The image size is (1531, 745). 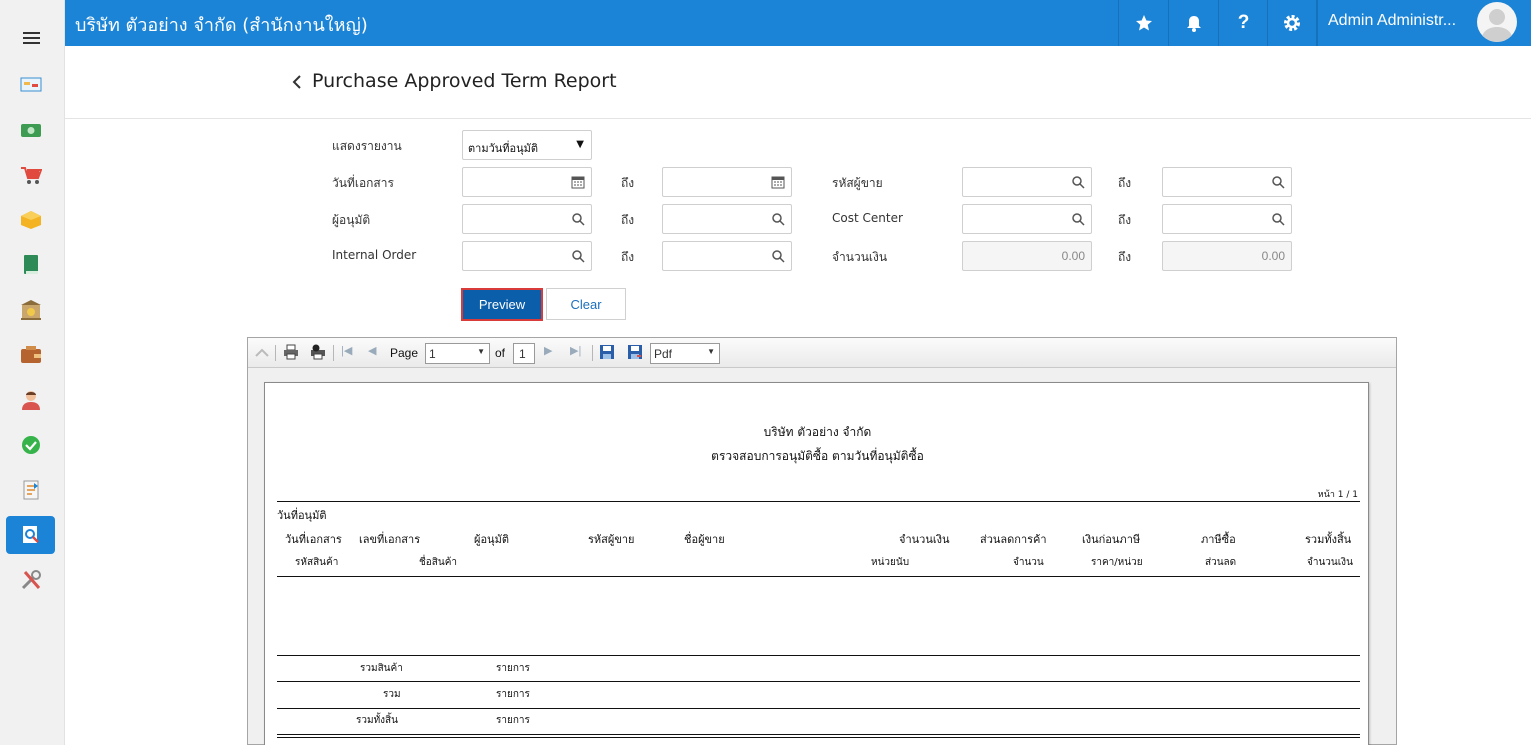 I want to click on col-header: ส่วนลดการค้า, so click(x=1013, y=539).